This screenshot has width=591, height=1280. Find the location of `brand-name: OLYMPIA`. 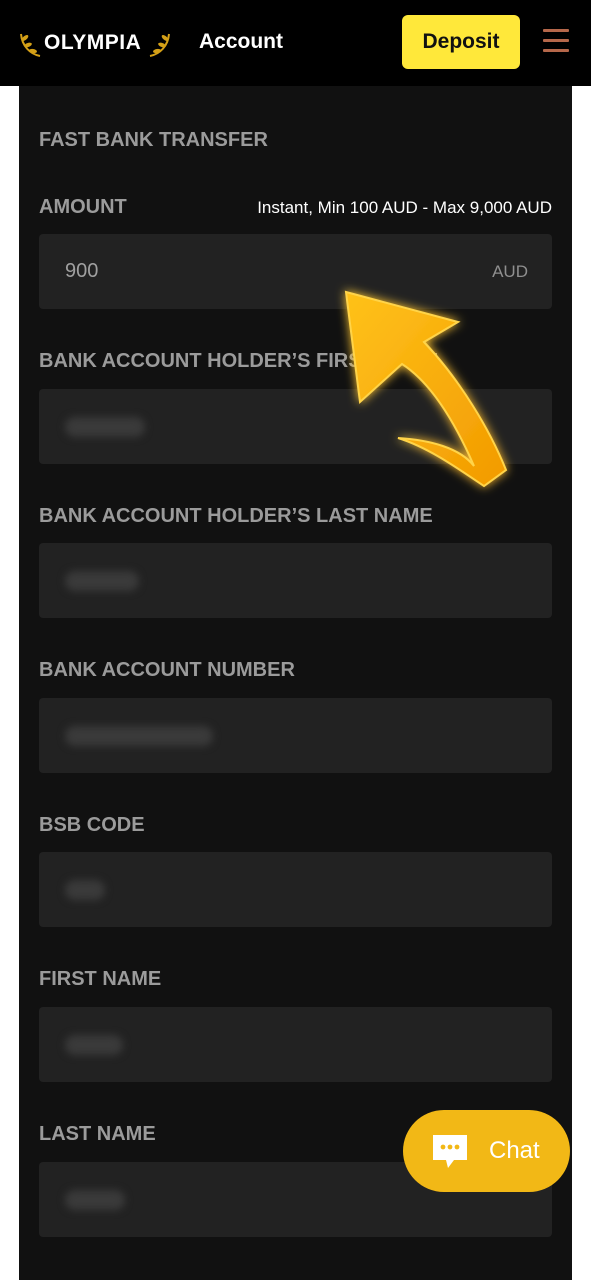

brand-name: OLYMPIA is located at coordinates (93, 42).